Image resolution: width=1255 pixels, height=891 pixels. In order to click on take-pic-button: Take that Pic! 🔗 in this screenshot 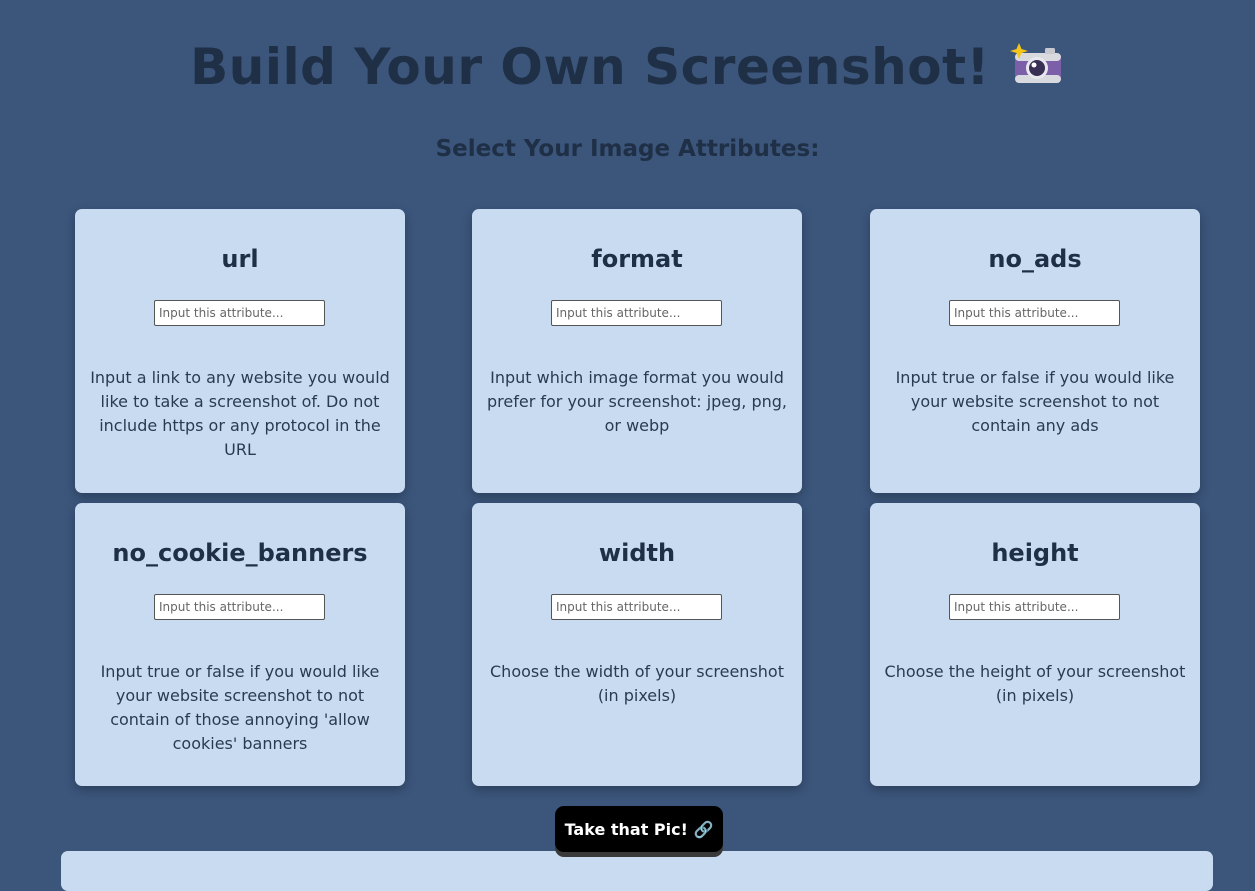, I will do `click(639, 829)`.